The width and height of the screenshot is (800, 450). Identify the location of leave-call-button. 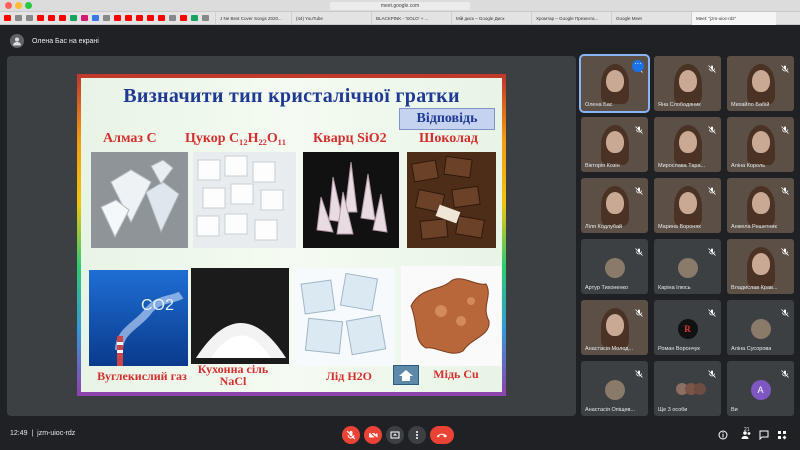
(442, 435).